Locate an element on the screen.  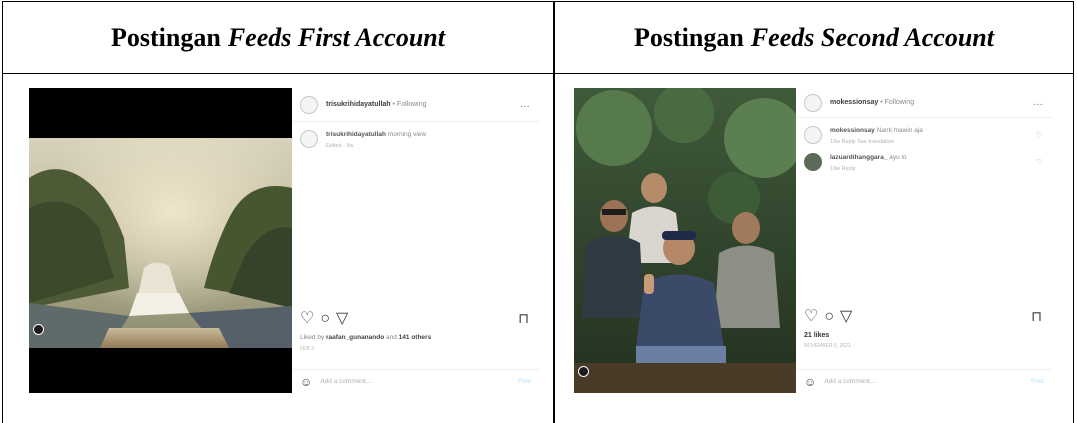
likes-count: 21 likes is located at coordinates (816, 335).